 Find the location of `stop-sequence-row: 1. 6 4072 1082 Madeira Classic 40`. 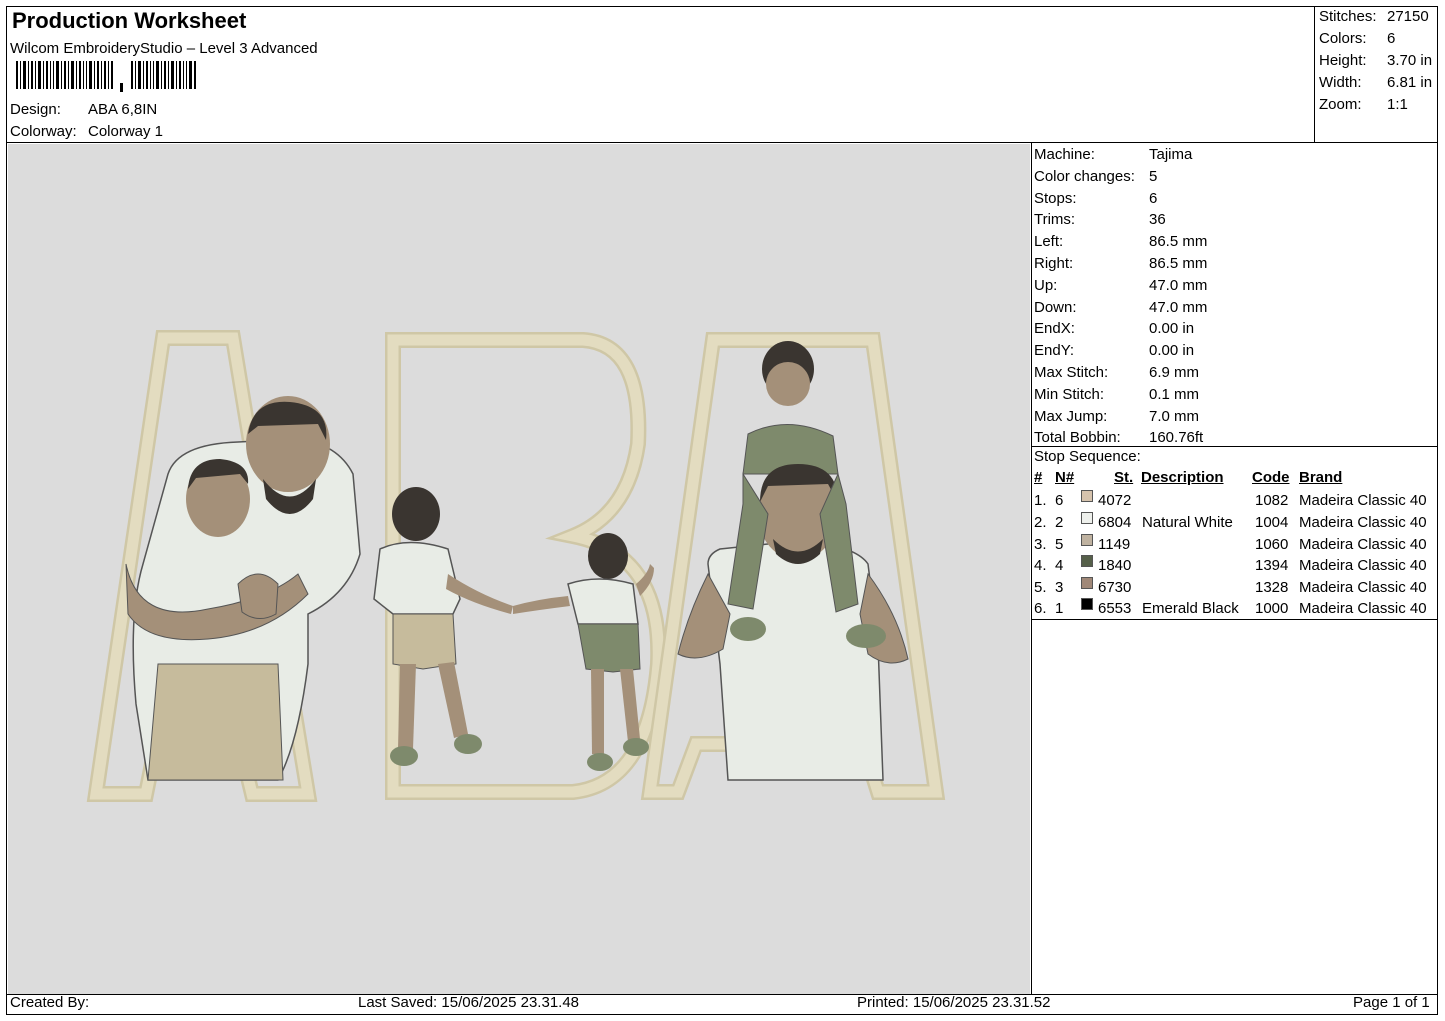

stop-sequence-row: 1. 6 4072 1082 Madeira Classic 40 is located at coordinates (1234, 500).